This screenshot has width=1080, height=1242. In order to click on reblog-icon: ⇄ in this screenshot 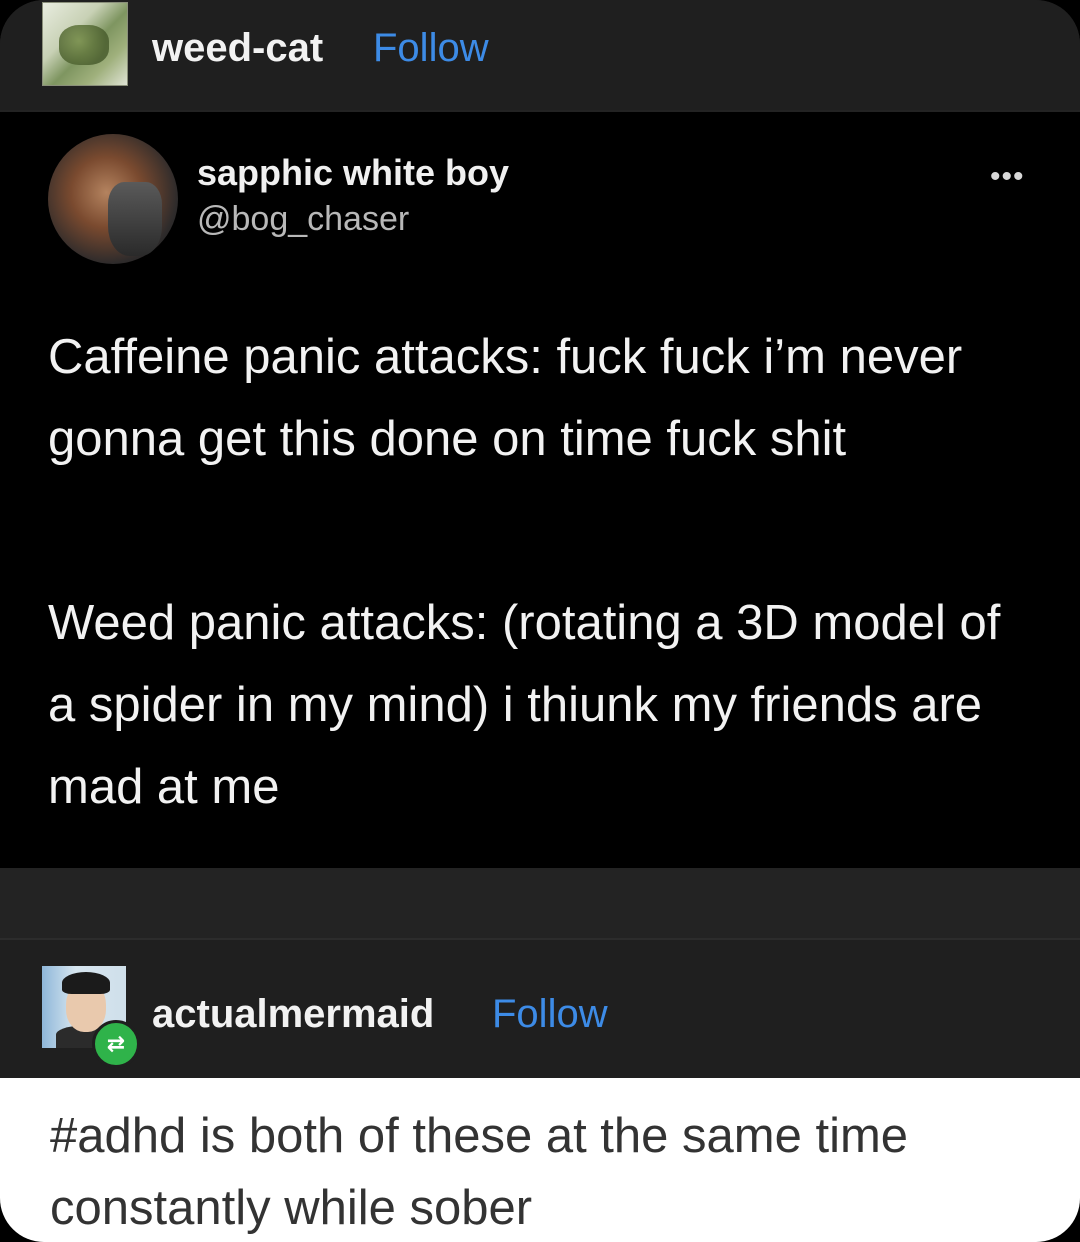, I will do `click(116, 1044)`.